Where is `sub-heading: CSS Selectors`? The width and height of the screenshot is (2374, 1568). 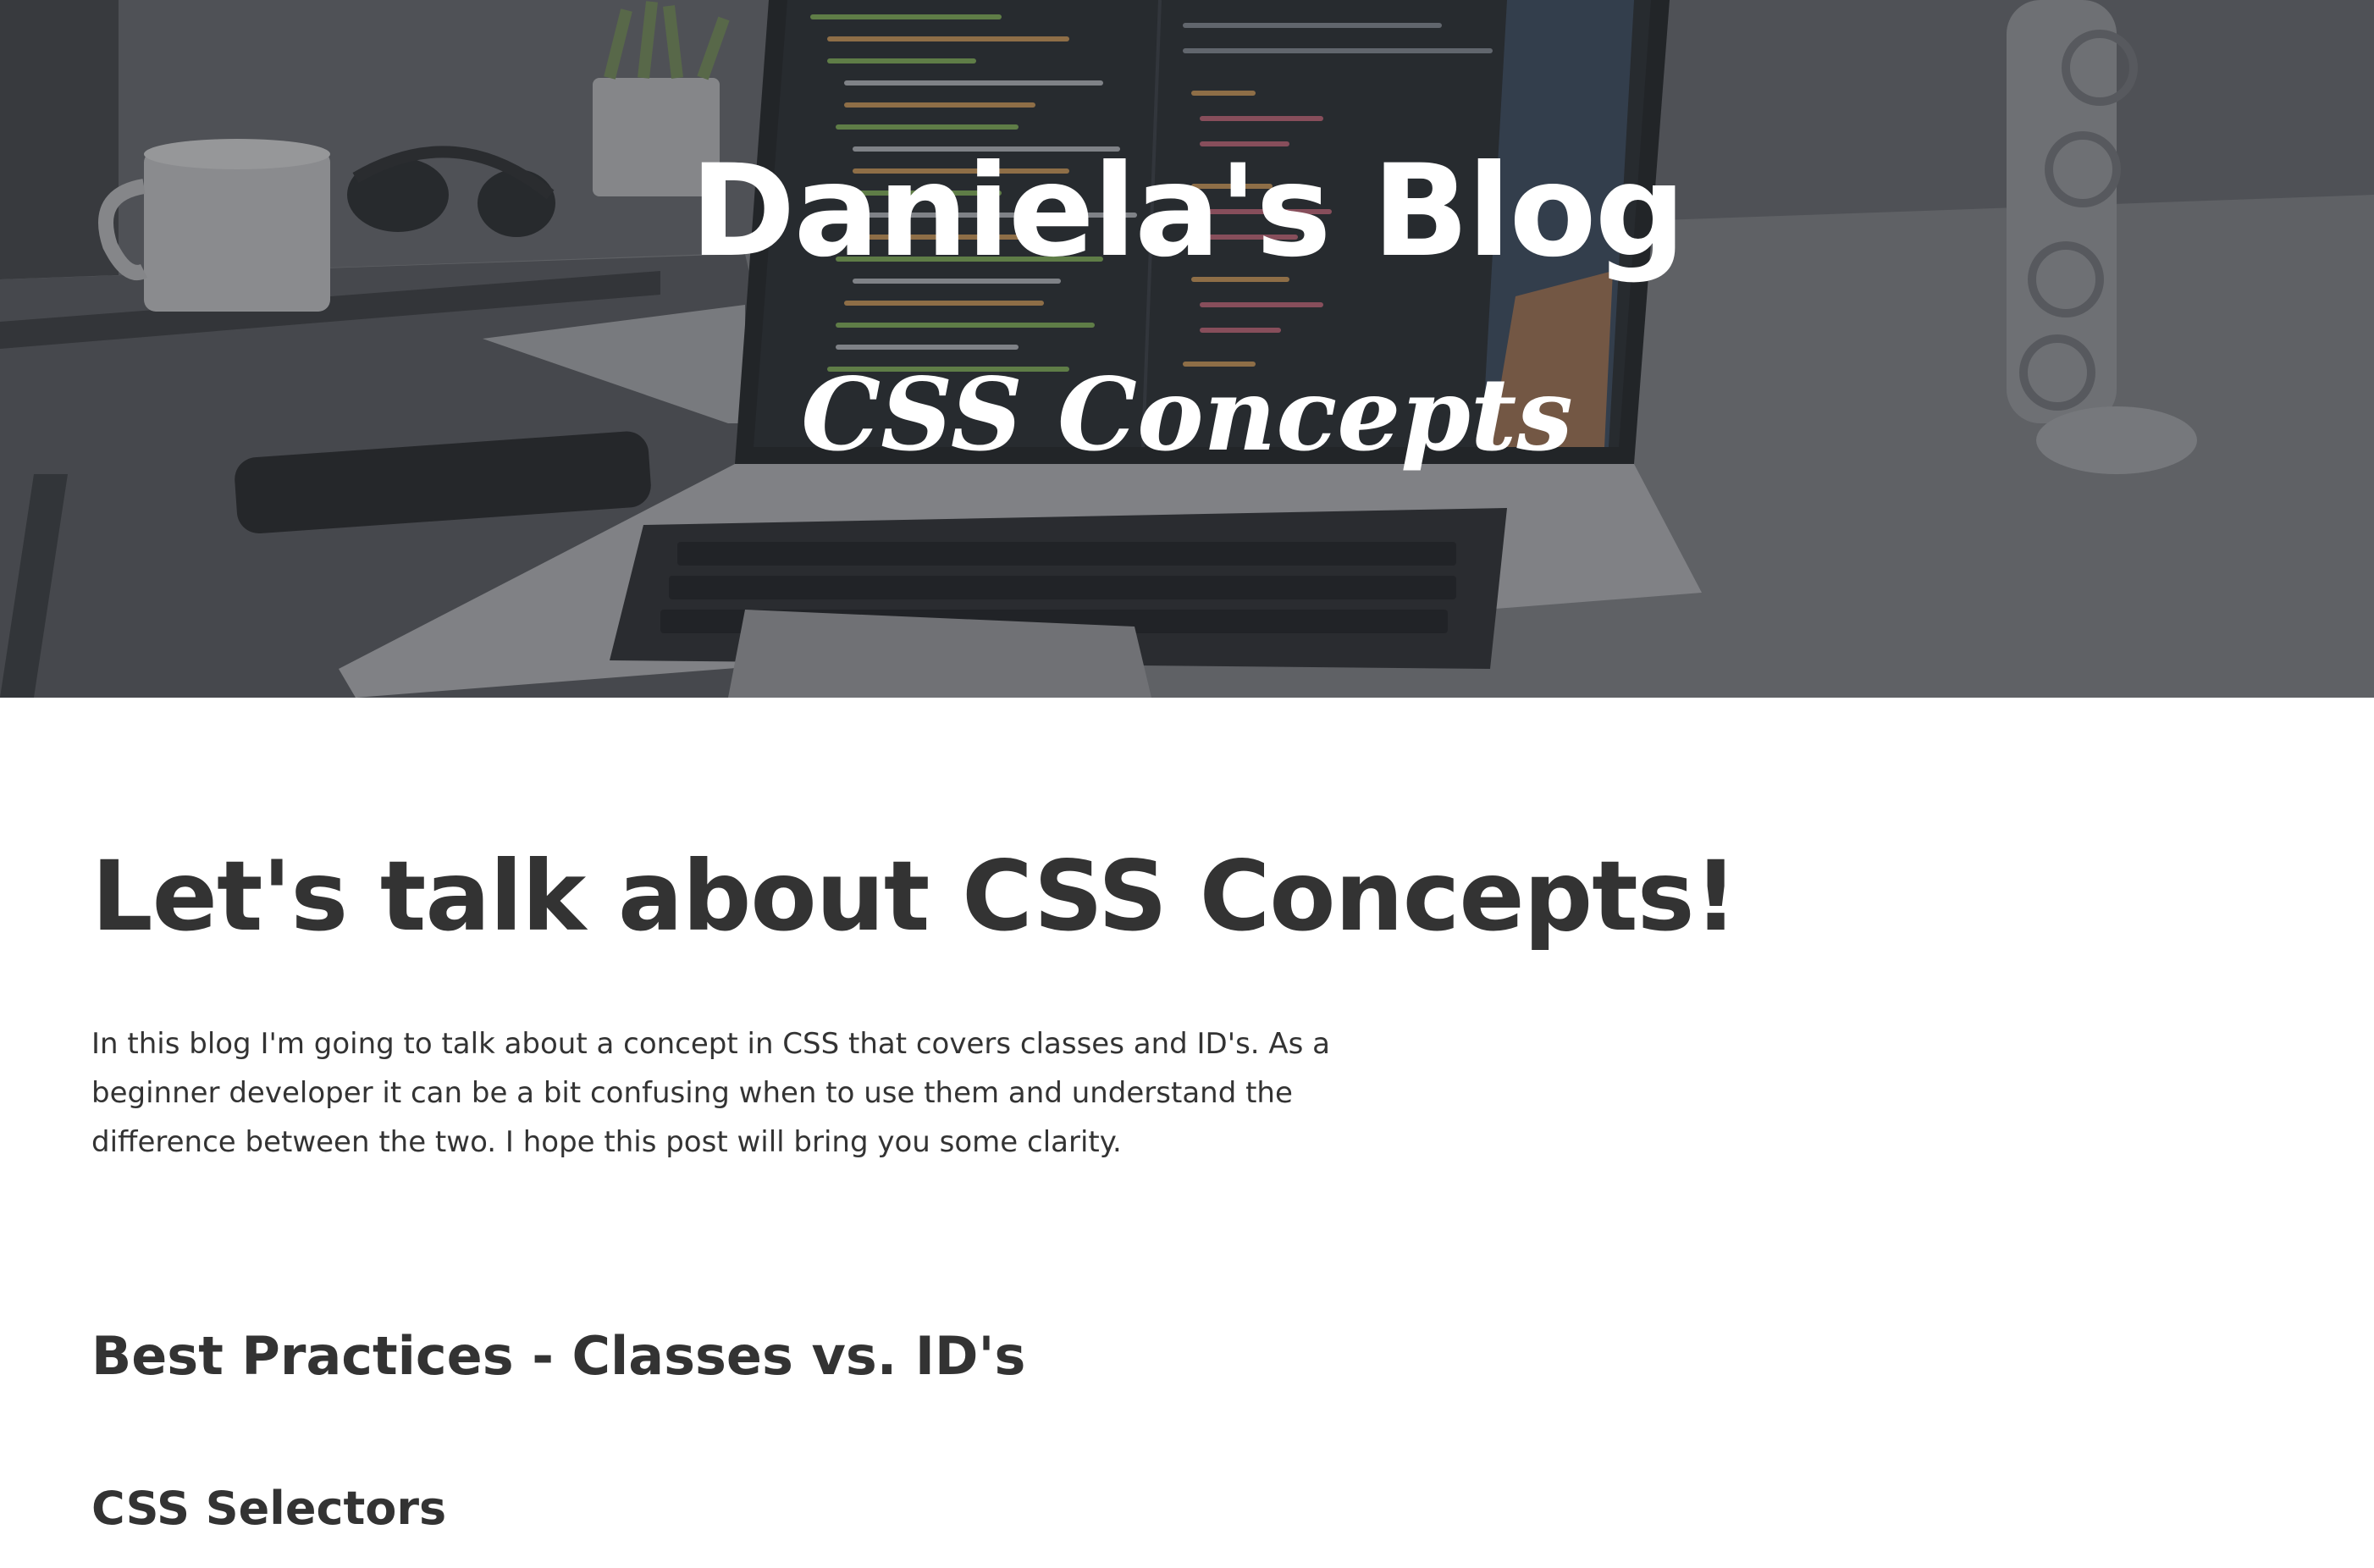 sub-heading: CSS Selectors is located at coordinates (269, 1508).